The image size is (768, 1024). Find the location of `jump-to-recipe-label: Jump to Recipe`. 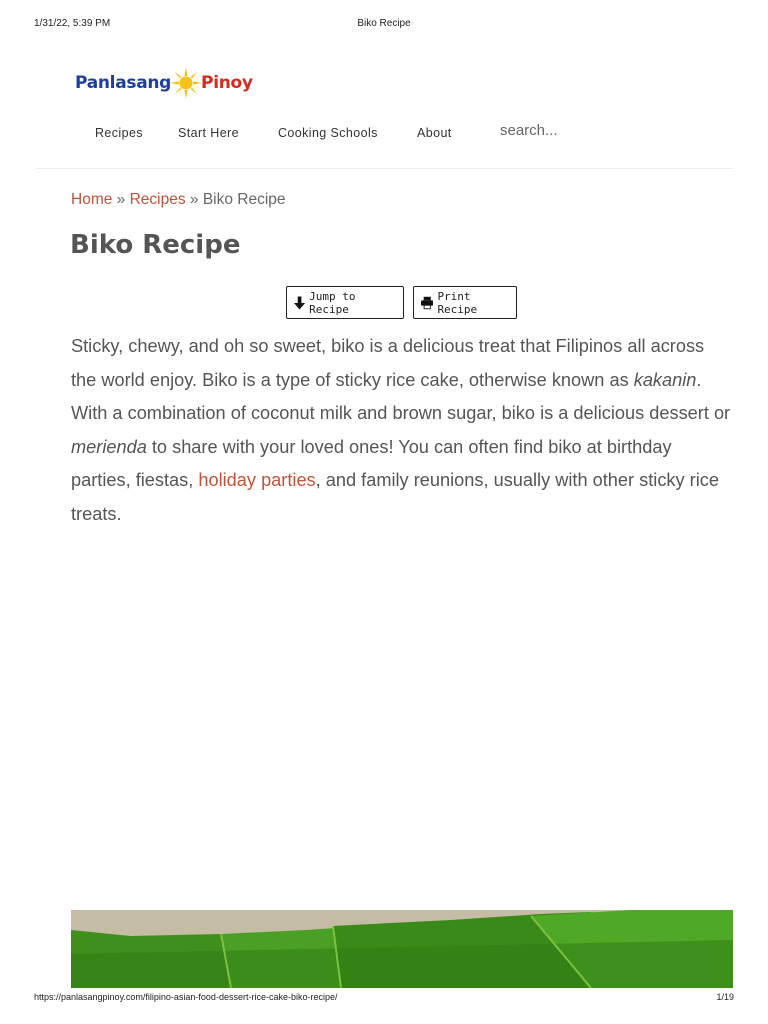

jump-to-recipe-label: Jump to Recipe is located at coordinates (332, 302).